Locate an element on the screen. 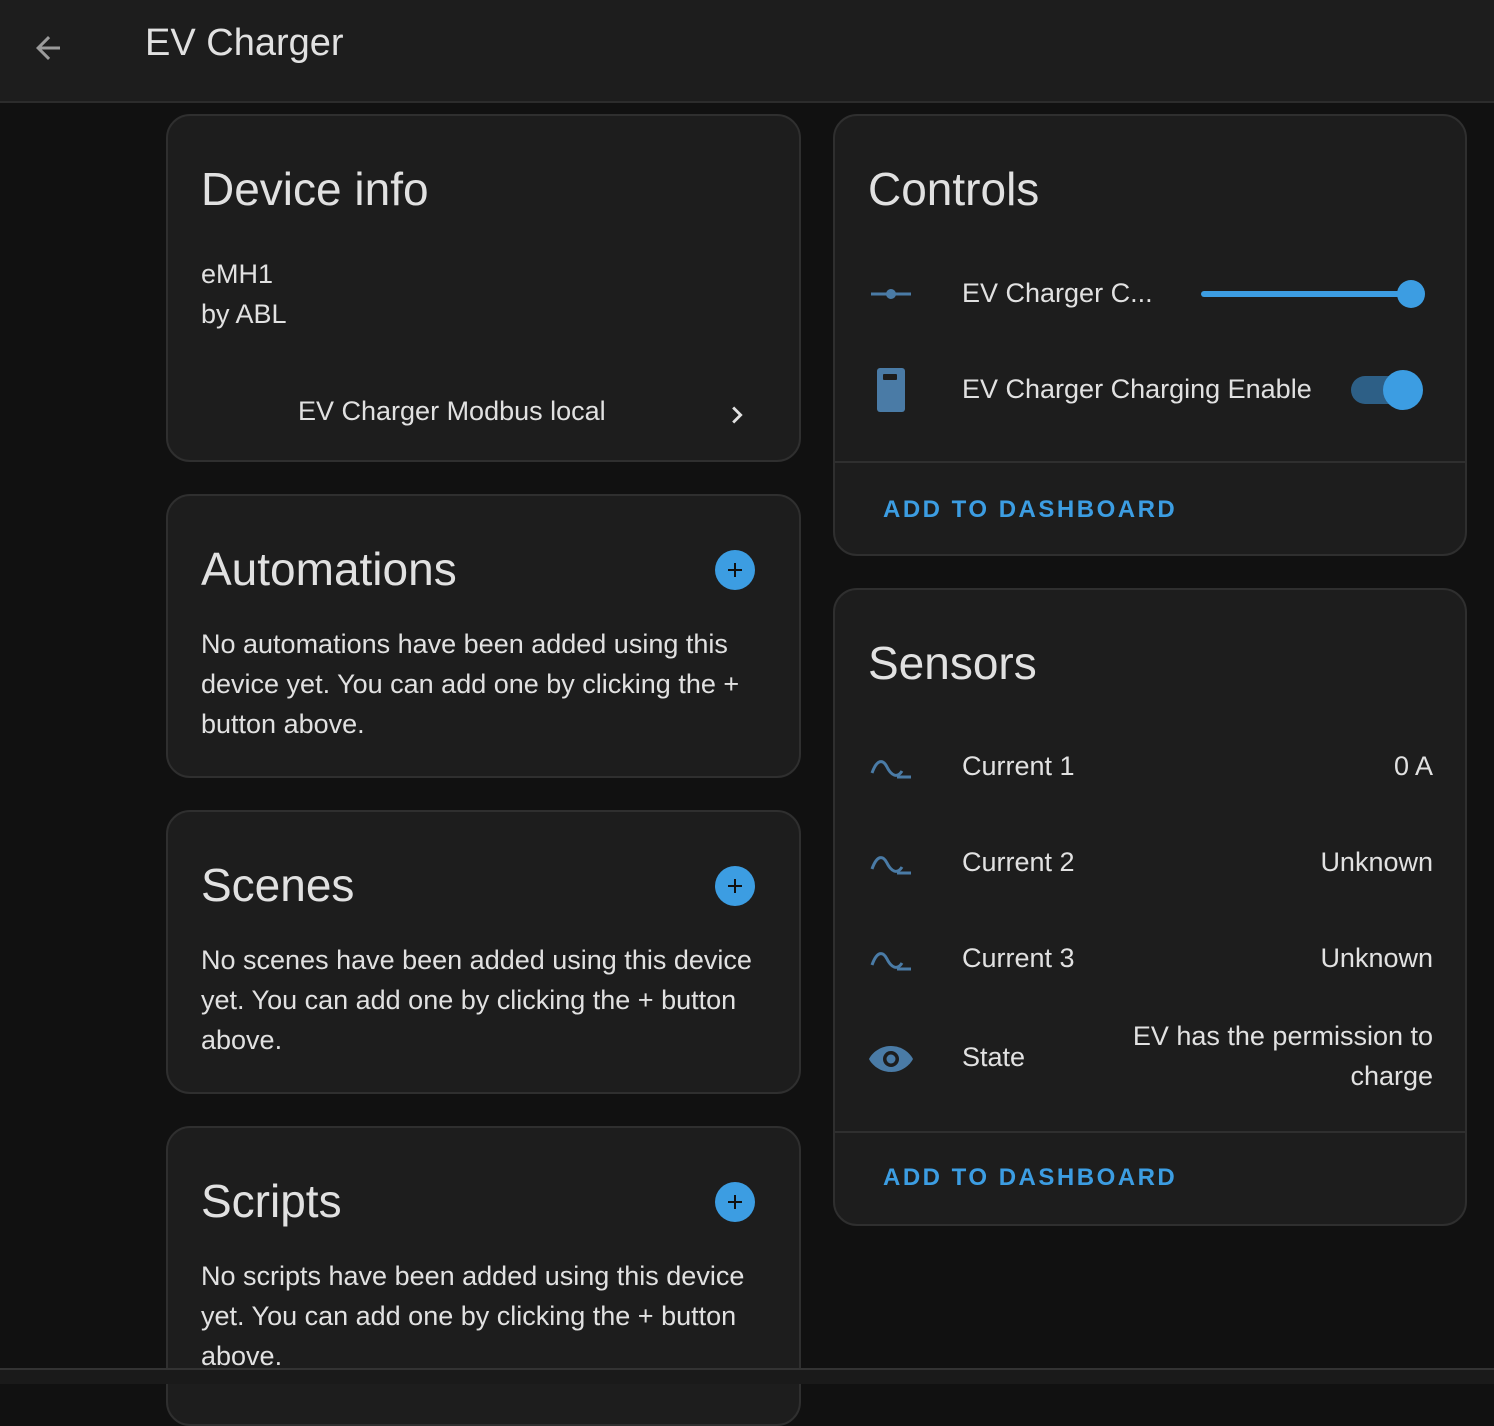 This screenshot has width=1494, height=1426. page-title: EV Charger is located at coordinates (244, 43).